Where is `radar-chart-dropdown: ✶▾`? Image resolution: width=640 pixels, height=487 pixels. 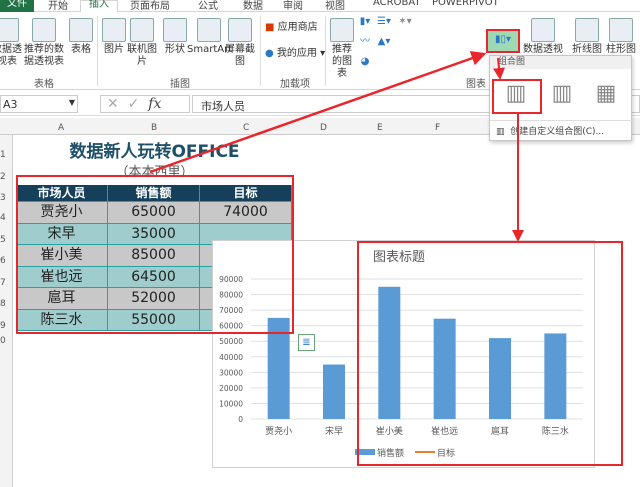
radar-chart-dropdown: ✶▾ is located at coordinates (405, 22).